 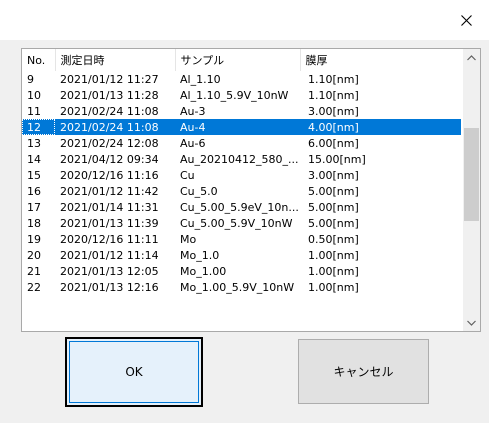 I want to click on cell-date: 2021/01/12 11:14, so click(x=109, y=255).